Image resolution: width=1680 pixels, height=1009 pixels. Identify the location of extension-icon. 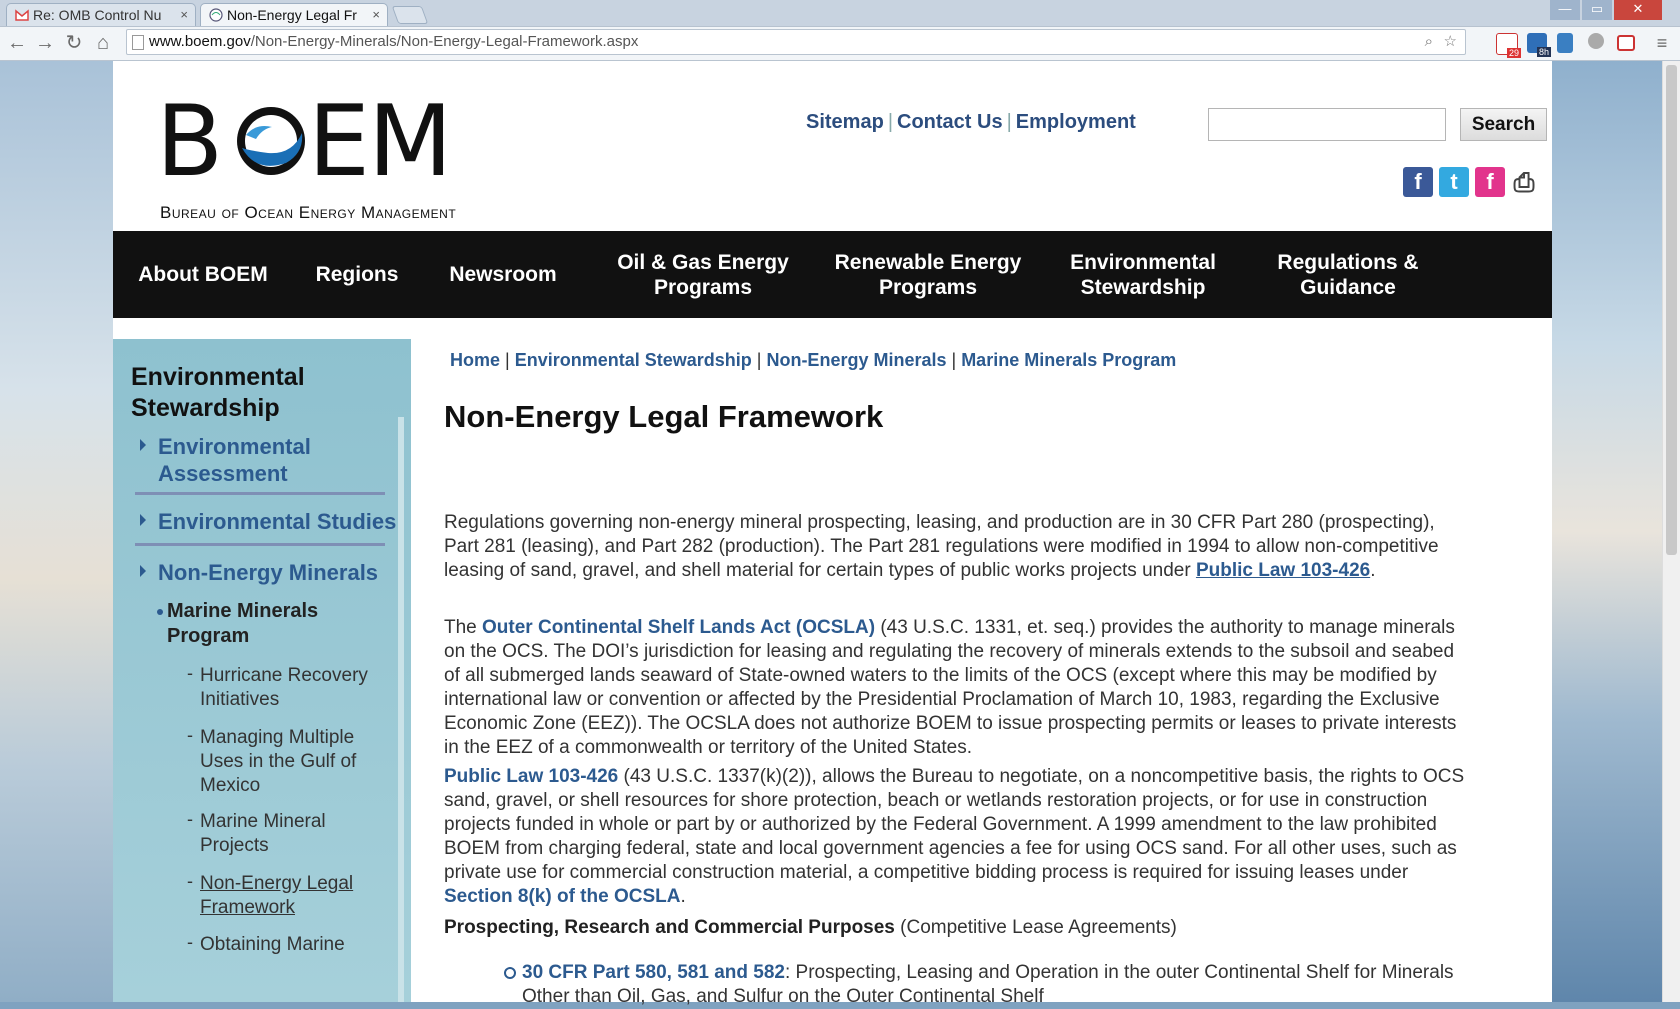
(1565, 43).